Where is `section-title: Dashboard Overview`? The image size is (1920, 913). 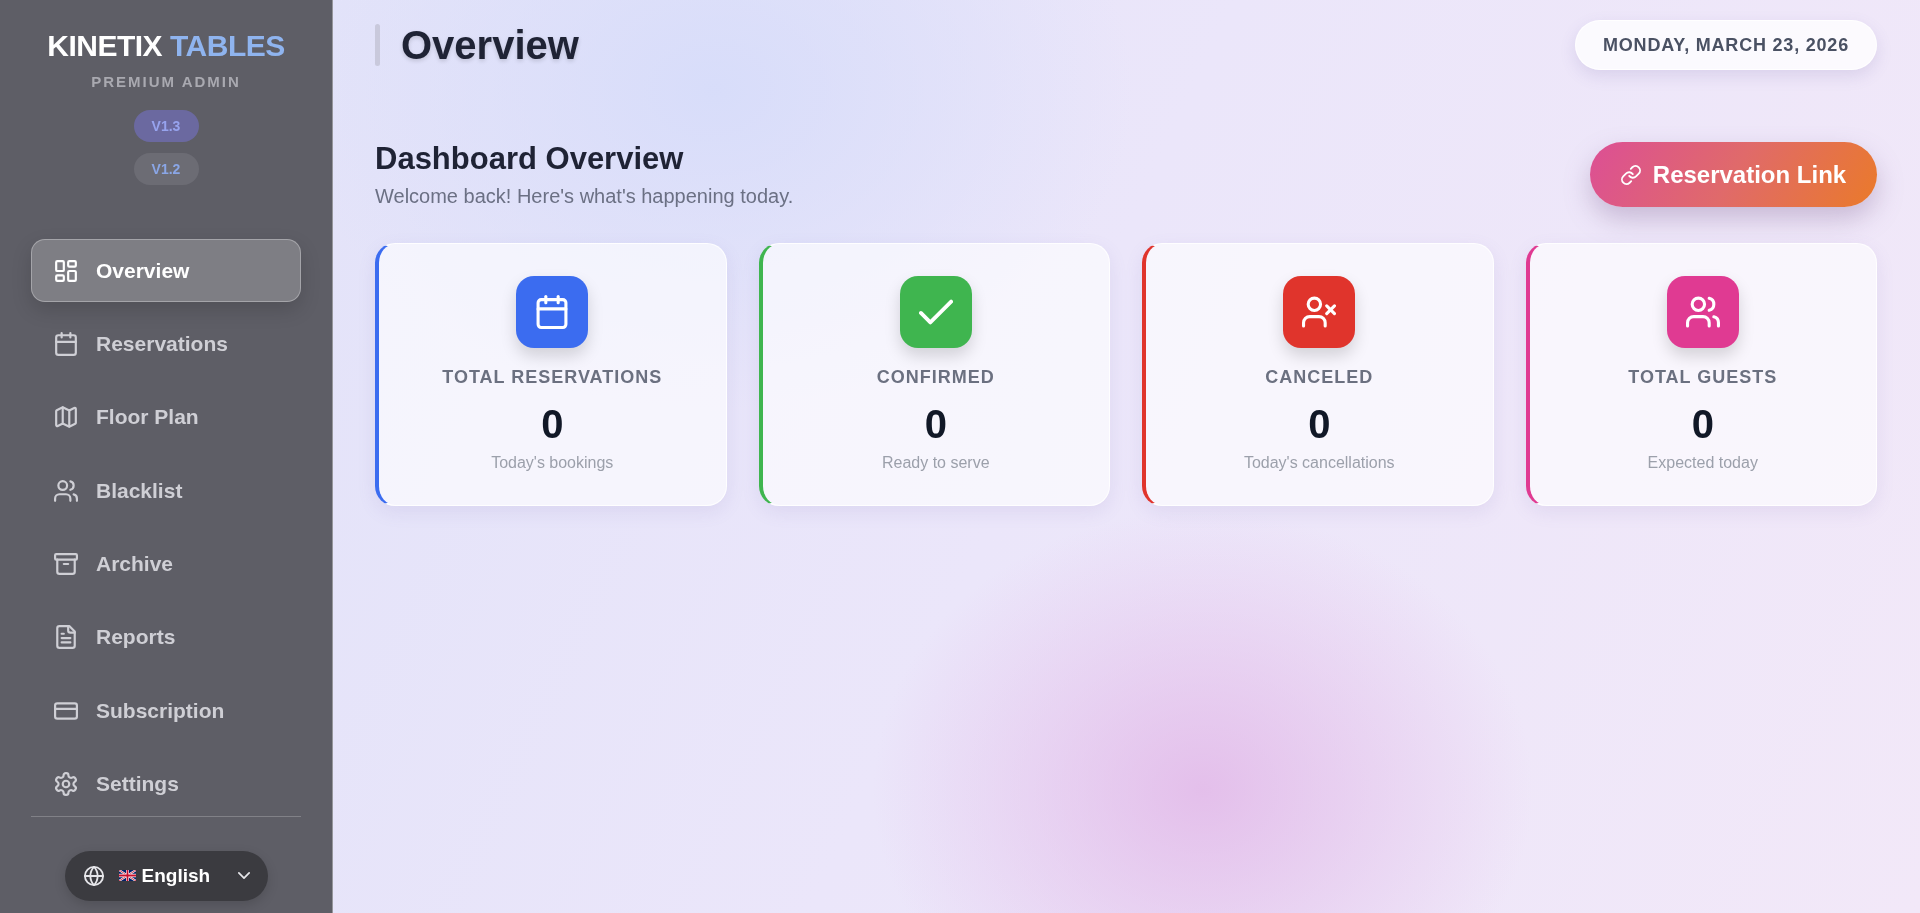 section-title: Dashboard Overview is located at coordinates (530, 159).